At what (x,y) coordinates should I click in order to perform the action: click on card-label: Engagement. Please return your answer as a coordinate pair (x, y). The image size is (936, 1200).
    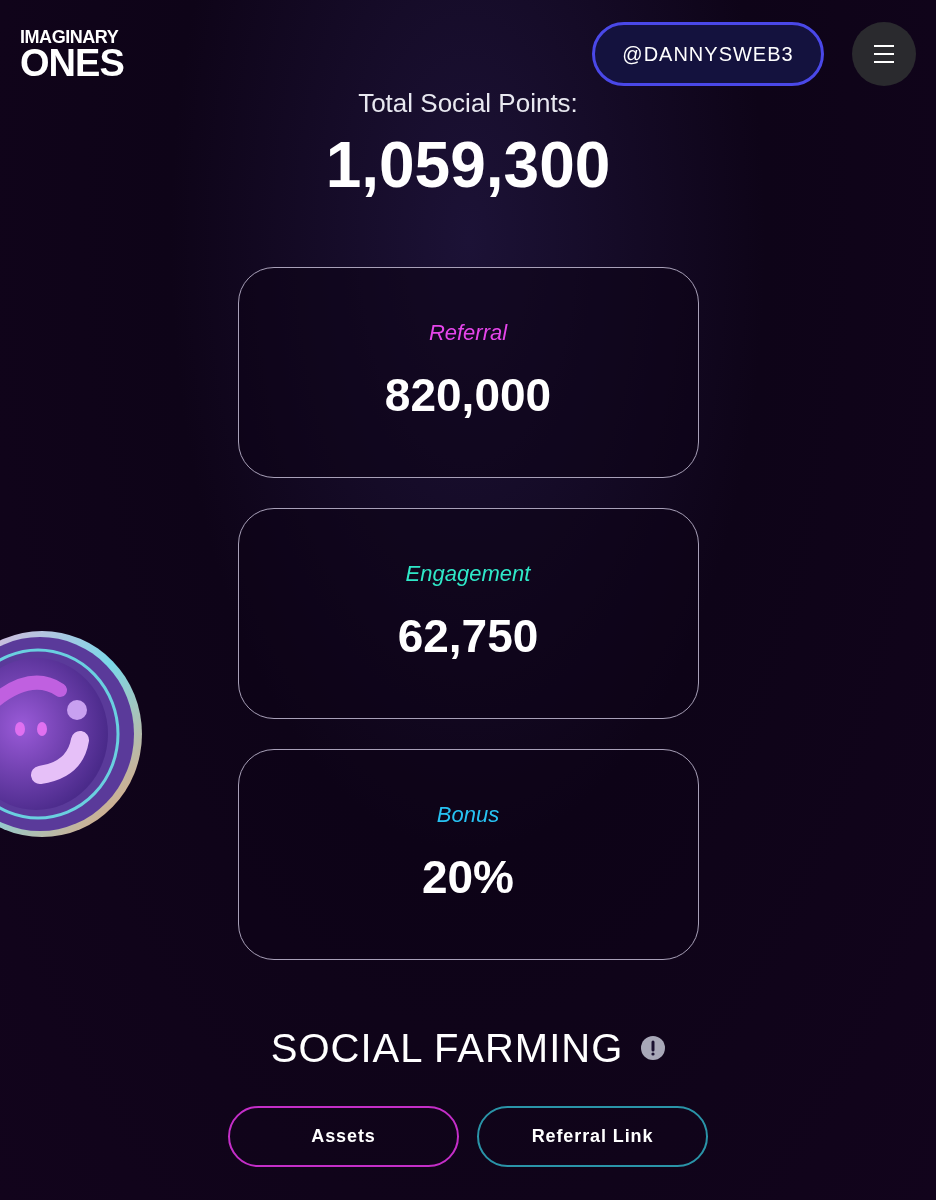
    Looking at the image, I should click on (468, 573).